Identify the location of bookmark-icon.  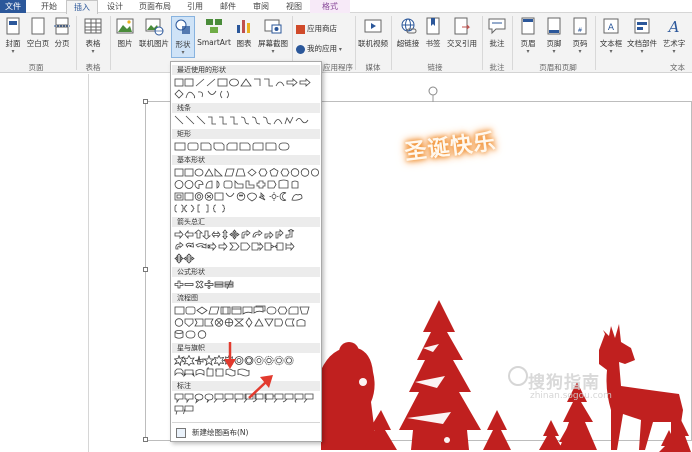
(433, 26).